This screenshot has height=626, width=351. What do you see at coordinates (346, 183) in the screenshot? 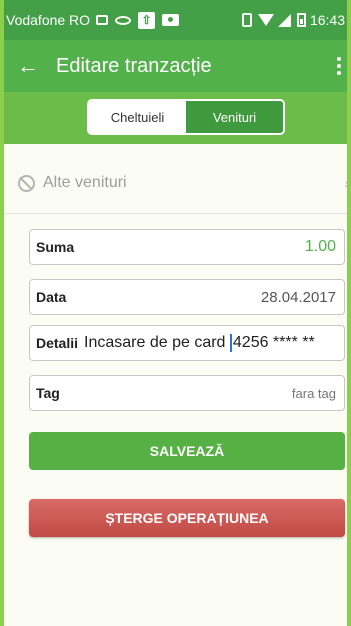
I see `chevron-right-icon: ›` at bounding box center [346, 183].